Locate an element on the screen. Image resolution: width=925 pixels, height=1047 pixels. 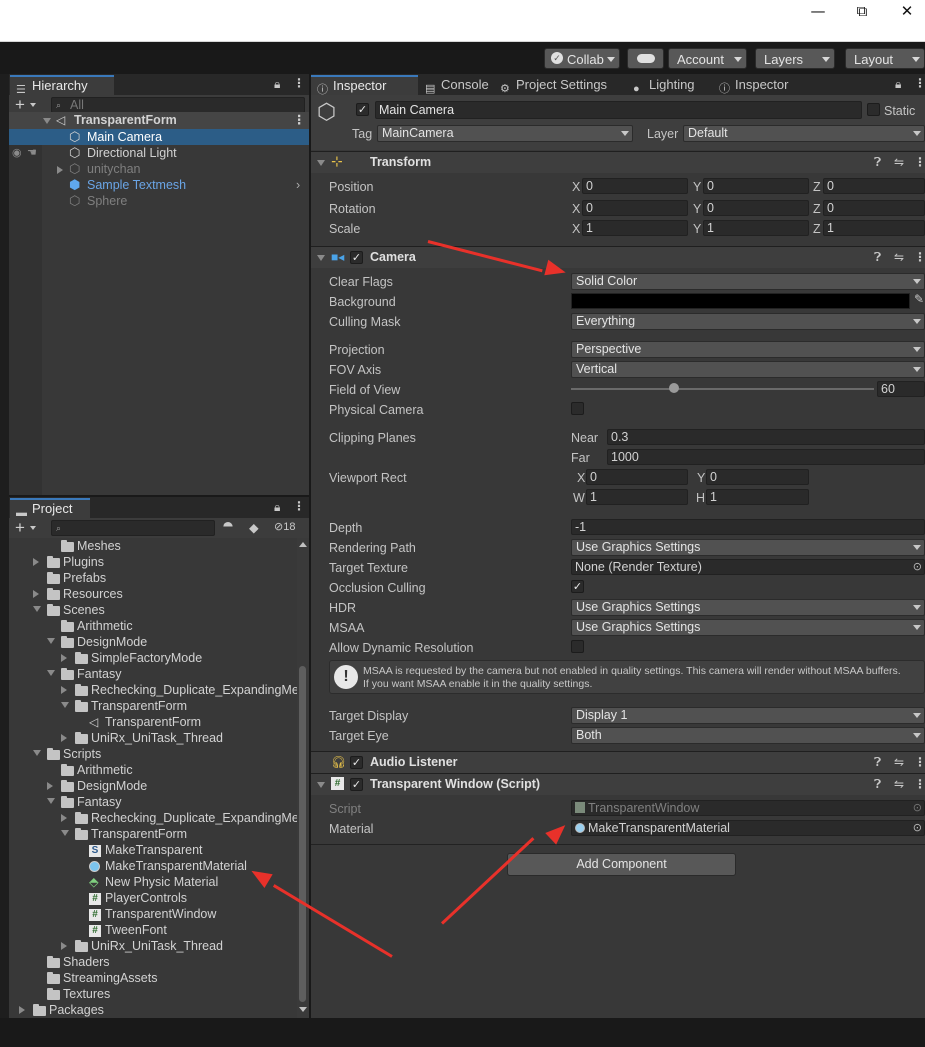
hidden-packages-icon: ⊘18 is located at coordinates (284, 526).